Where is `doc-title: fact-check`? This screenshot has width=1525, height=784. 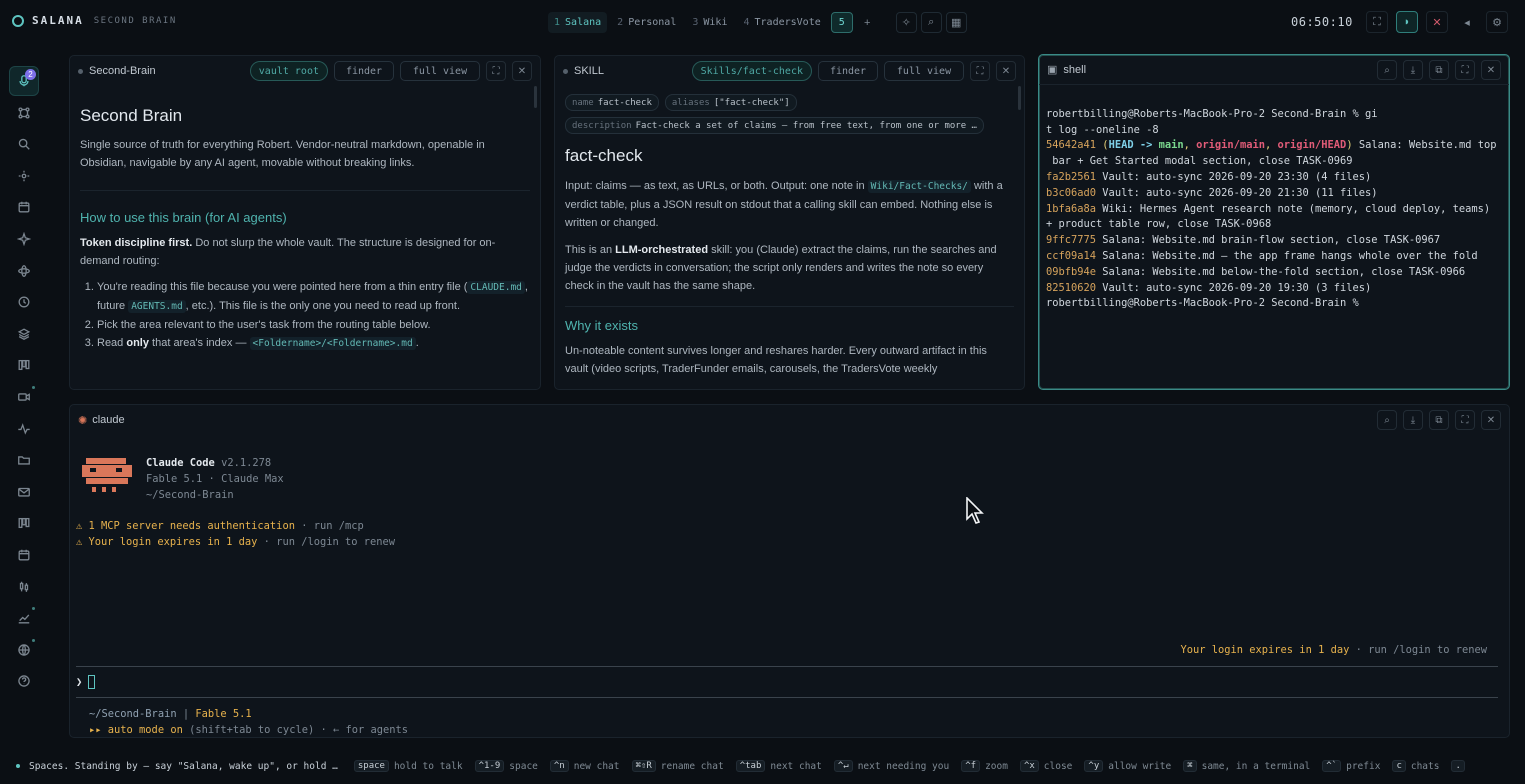
doc-title: fact-check is located at coordinates (604, 155).